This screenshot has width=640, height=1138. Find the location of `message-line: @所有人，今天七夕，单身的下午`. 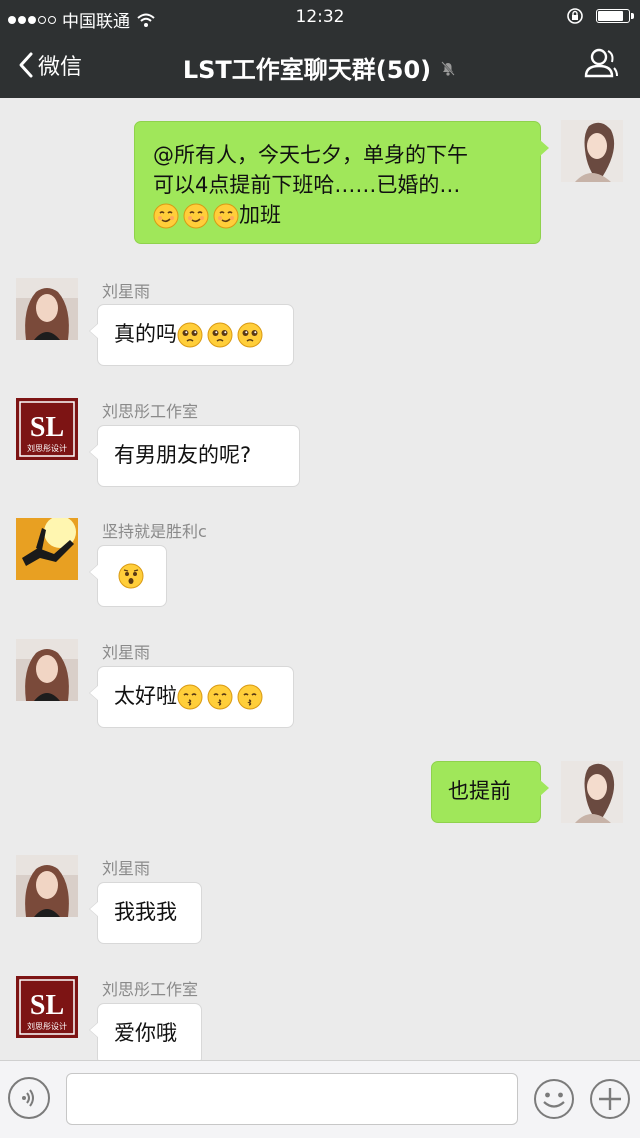

message-line: @所有人，今天七夕，单身的下午 is located at coordinates (310, 155).